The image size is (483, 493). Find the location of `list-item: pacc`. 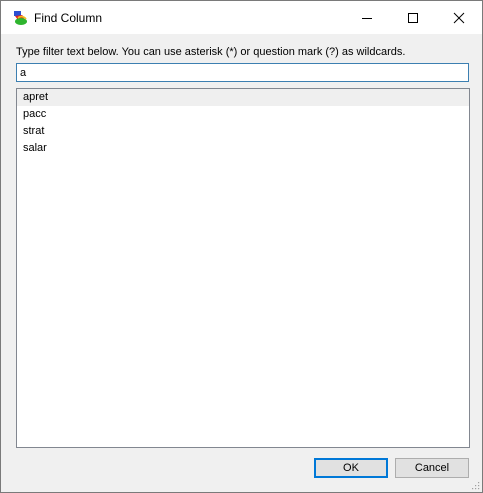

list-item: pacc is located at coordinates (243, 114).